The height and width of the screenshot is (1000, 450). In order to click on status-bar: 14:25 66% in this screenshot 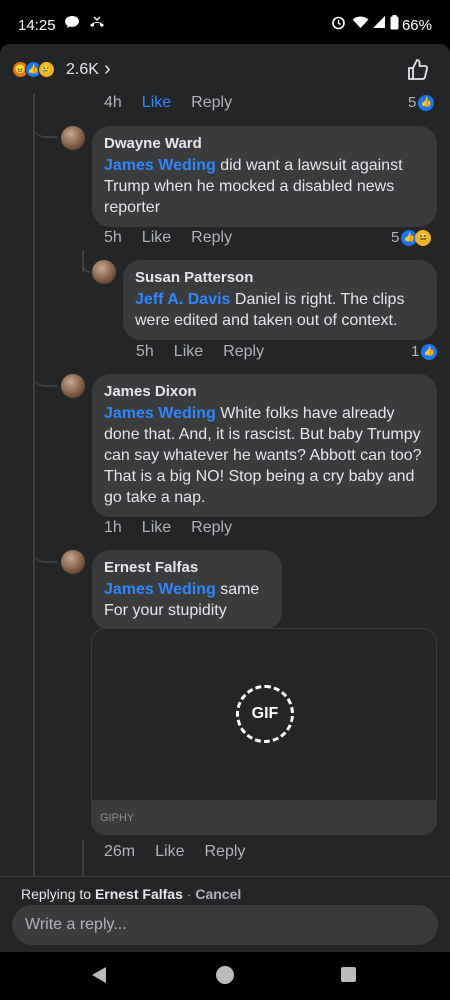, I will do `click(225, 22)`.